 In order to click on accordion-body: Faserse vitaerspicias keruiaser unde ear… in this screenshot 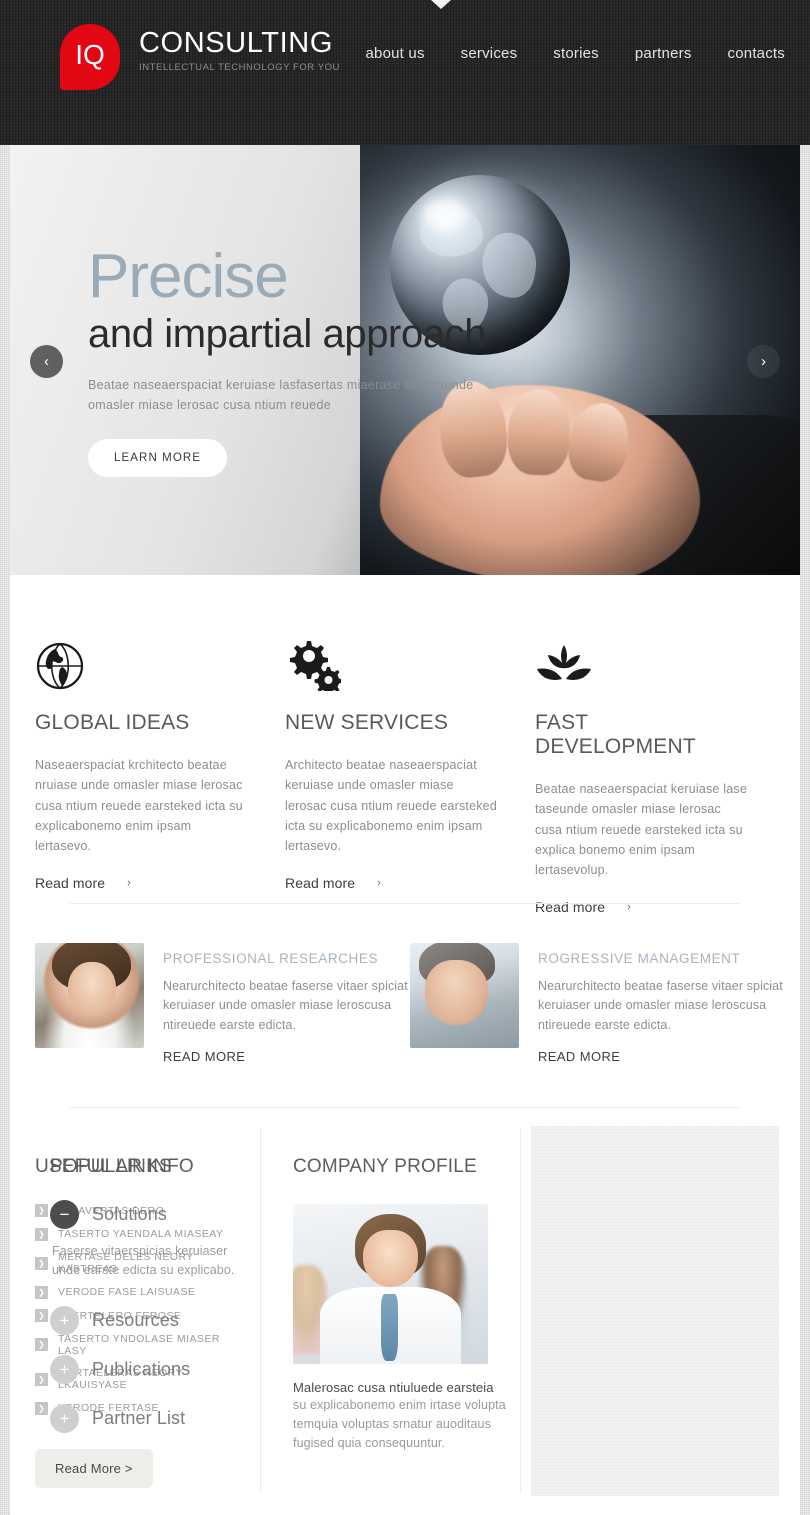, I will do `click(143, 1260)`.